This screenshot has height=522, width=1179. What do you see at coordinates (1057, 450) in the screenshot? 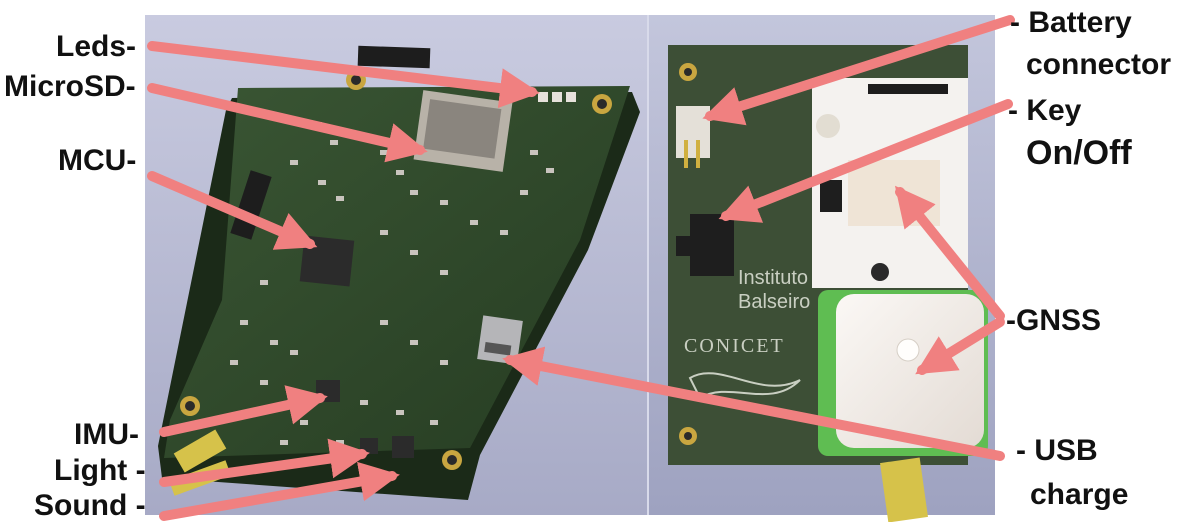
I see `label-usb-line1: - USB` at bounding box center [1057, 450].